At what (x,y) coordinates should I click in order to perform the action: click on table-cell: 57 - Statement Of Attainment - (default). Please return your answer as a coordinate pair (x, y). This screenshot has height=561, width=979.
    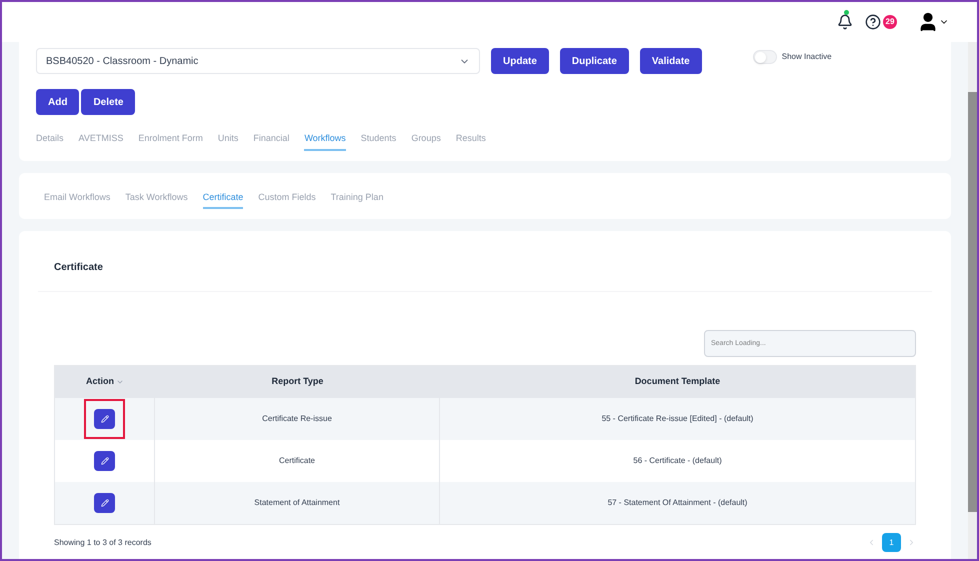
    Looking at the image, I should click on (678, 503).